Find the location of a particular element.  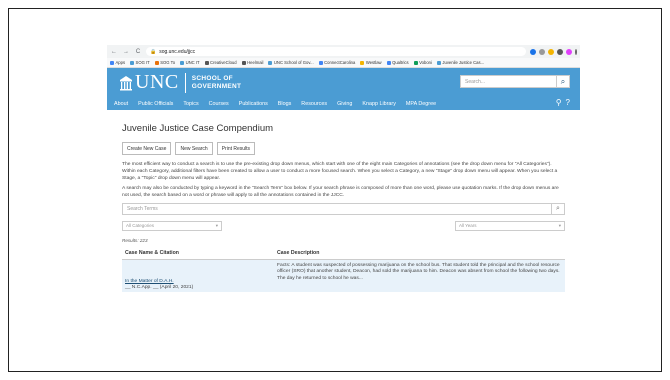

bookmark-item: Qualtrics is located at coordinates (397, 62).